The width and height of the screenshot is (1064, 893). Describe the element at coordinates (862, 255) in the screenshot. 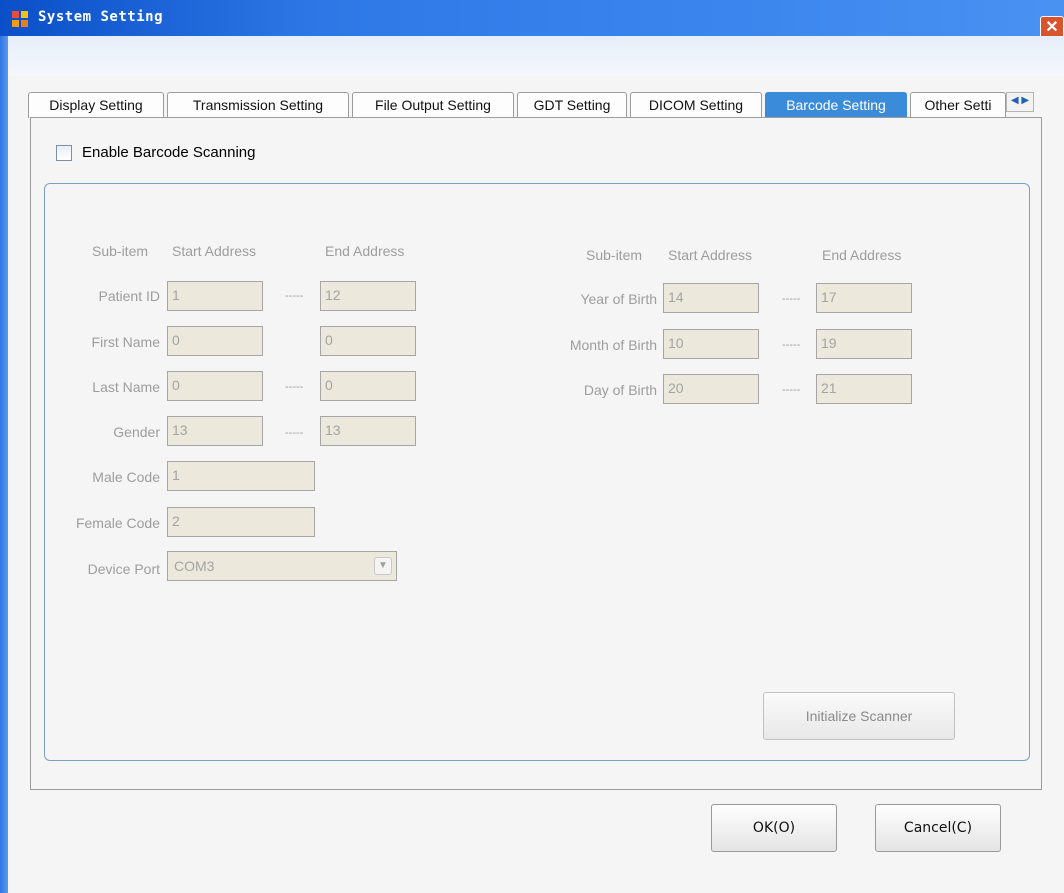

I see `right-header-end: End Address` at that location.